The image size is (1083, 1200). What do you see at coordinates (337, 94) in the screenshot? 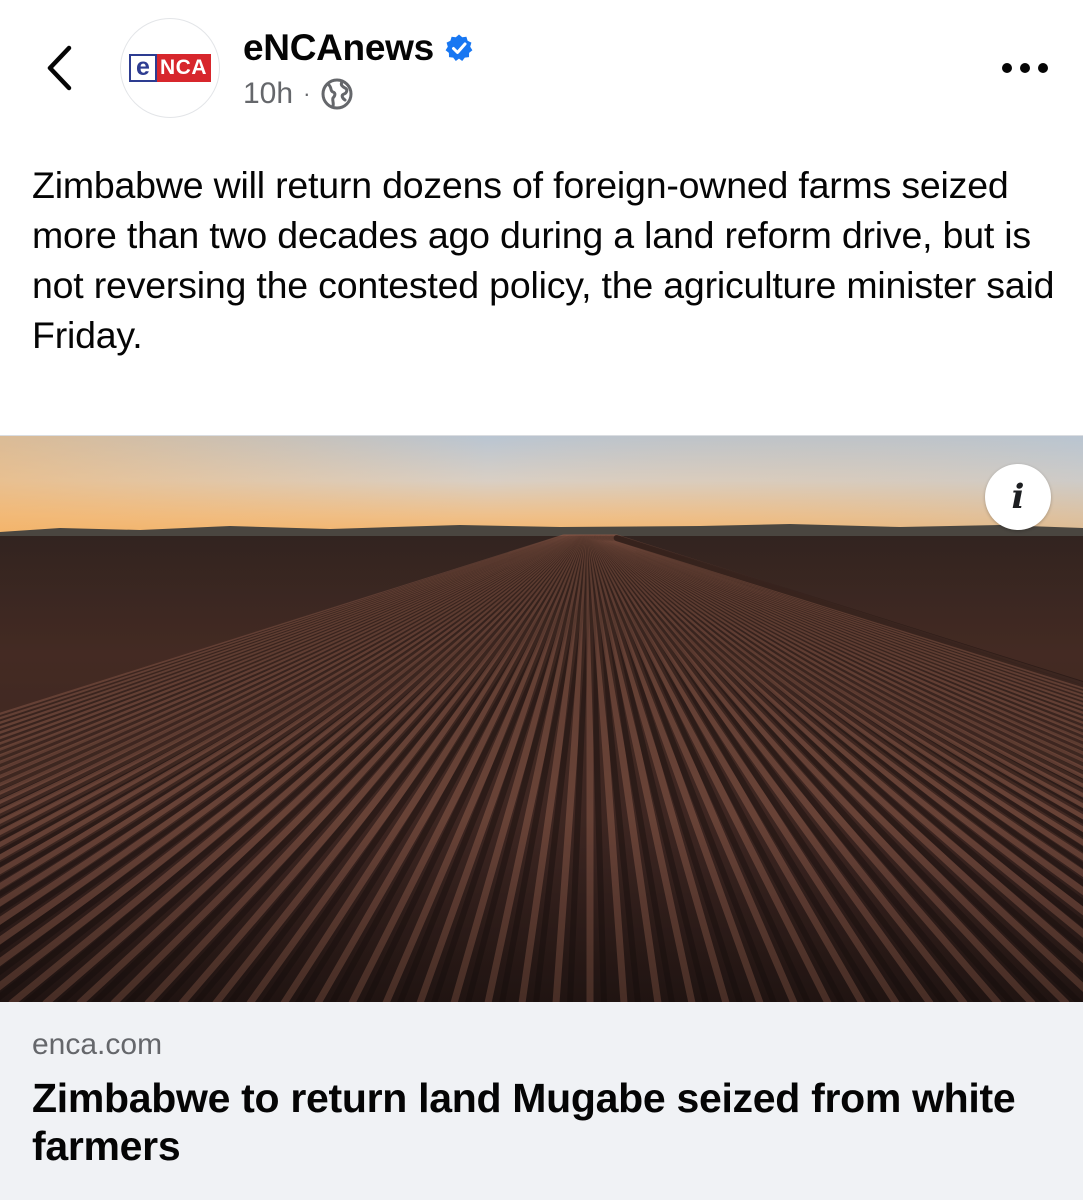
I see `globe-icon` at bounding box center [337, 94].